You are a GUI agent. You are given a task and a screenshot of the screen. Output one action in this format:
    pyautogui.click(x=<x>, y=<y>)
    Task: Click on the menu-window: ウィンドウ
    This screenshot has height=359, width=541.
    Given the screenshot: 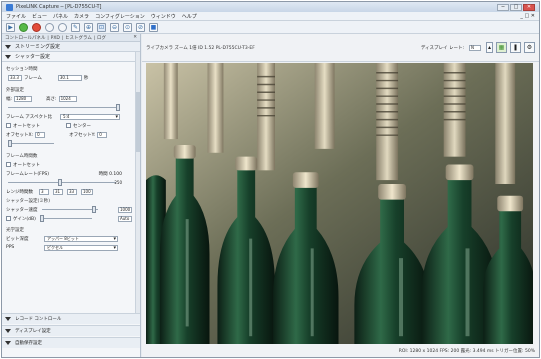 What is the action you would take?
    pyautogui.click(x=163, y=16)
    